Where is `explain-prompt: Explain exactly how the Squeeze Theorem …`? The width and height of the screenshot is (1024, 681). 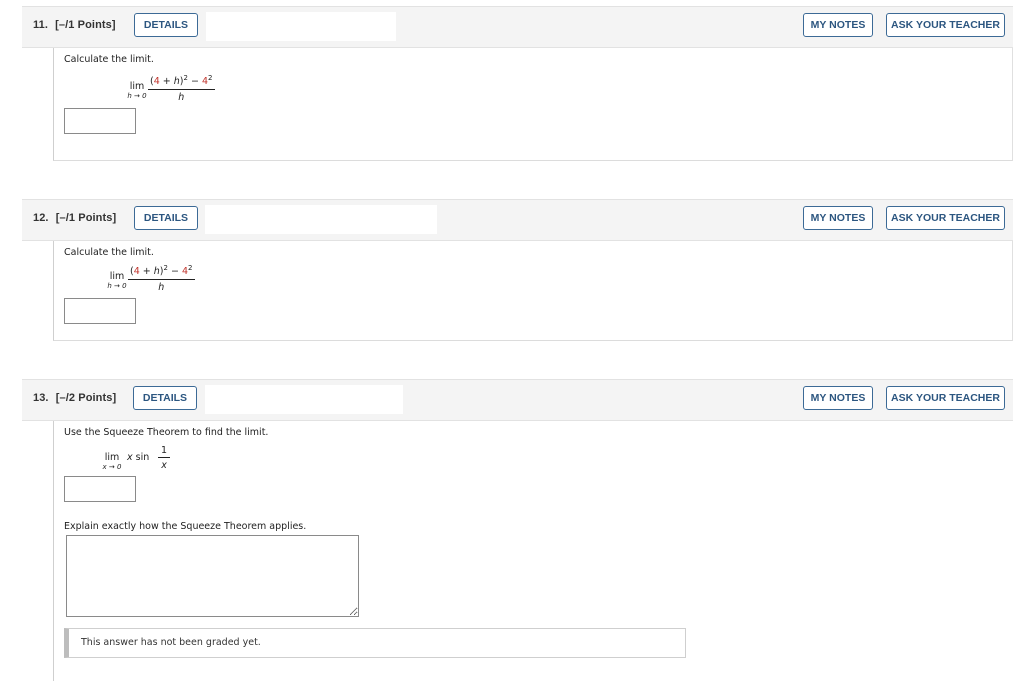
explain-prompt: Explain exactly how the Squeeze Theorem … is located at coordinates (185, 526).